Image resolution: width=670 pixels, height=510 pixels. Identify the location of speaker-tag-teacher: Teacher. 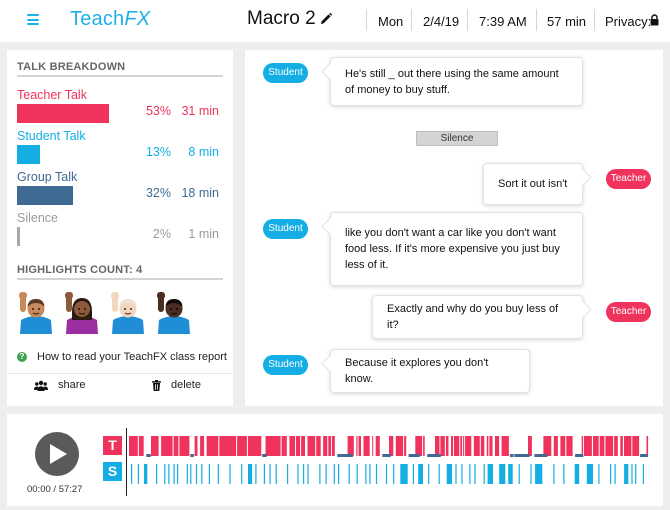
(628, 179).